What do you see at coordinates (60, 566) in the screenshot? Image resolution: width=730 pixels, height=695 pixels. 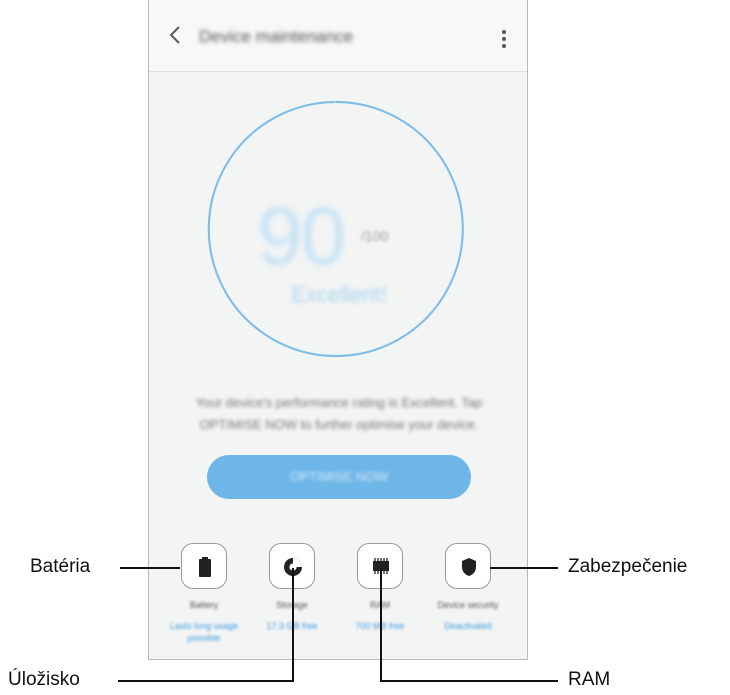 I see `callout-battery: Batéria` at bounding box center [60, 566].